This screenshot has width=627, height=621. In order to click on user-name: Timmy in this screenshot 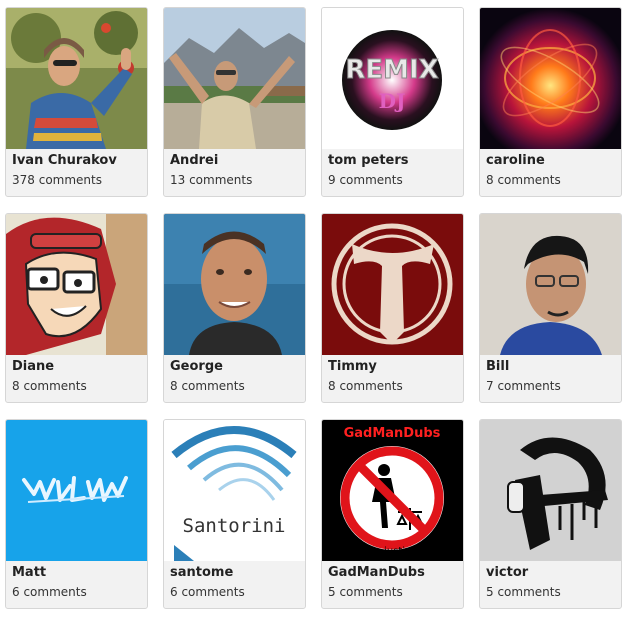, I will do `click(352, 366)`.